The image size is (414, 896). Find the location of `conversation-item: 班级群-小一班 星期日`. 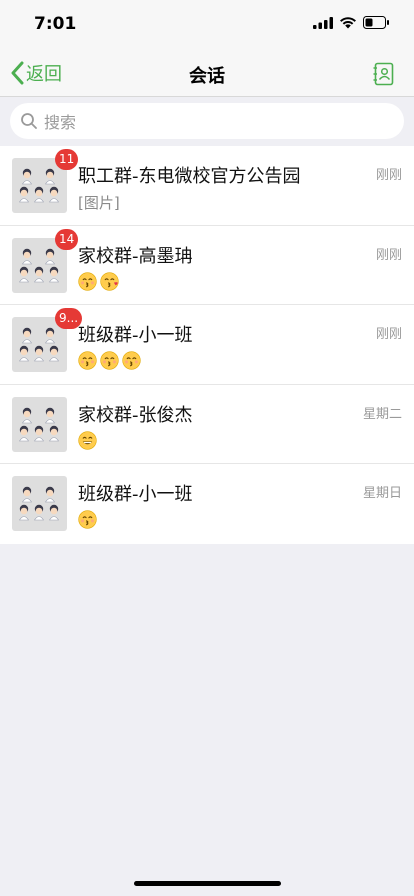

conversation-item: 班级群-小一班 星期日 is located at coordinates (207, 504).